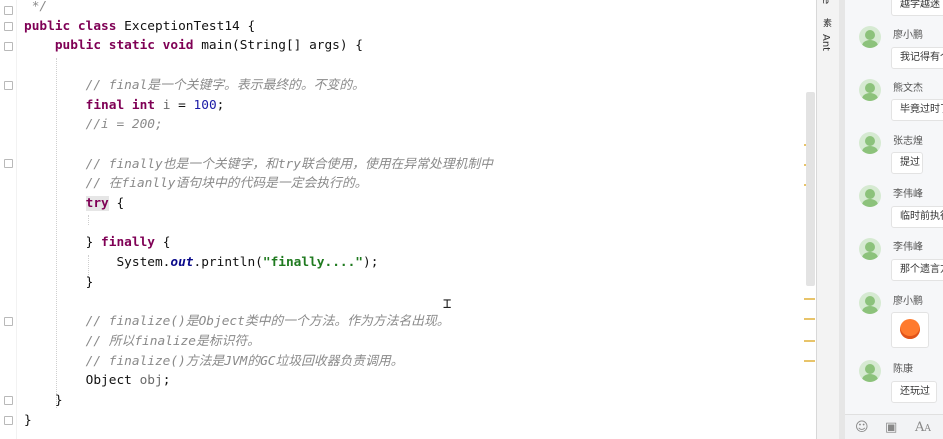 The image size is (943, 439). I want to click on code-line: // finalize()方法是JVM的GC垃圾回收器负责调用。, so click(214, 362).